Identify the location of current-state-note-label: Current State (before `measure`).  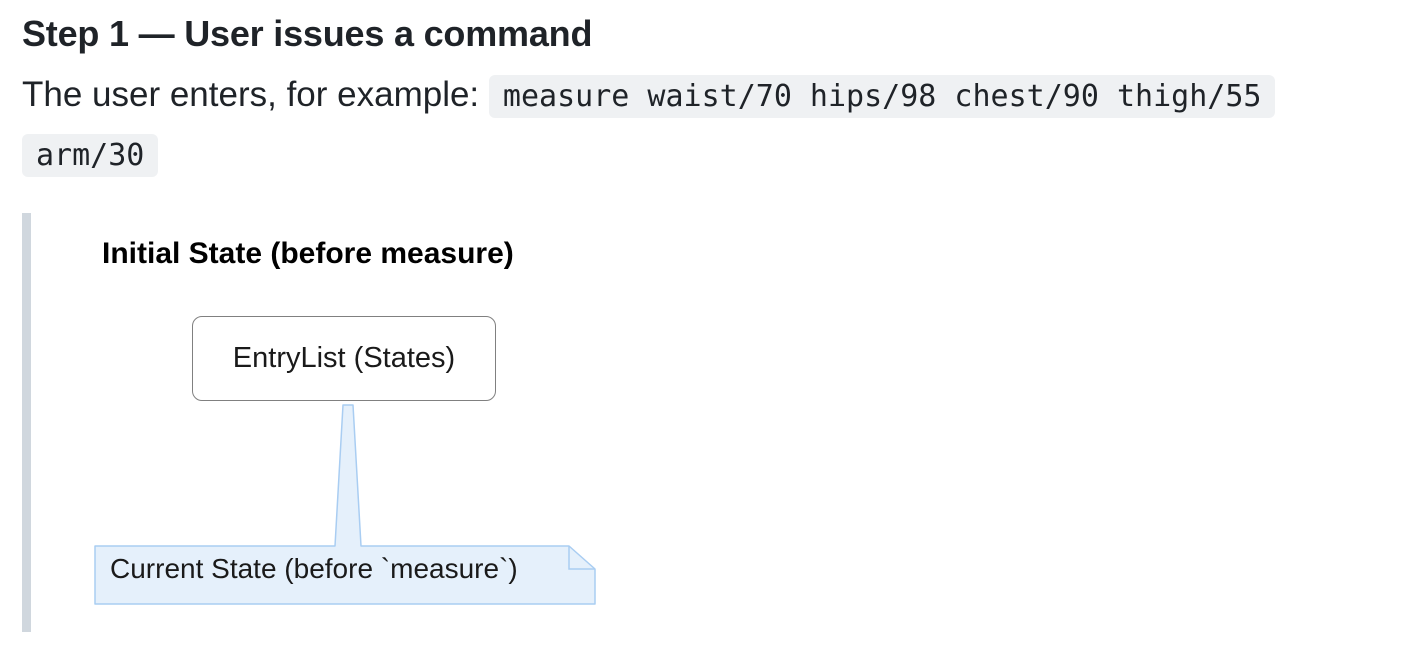
(314, 568).